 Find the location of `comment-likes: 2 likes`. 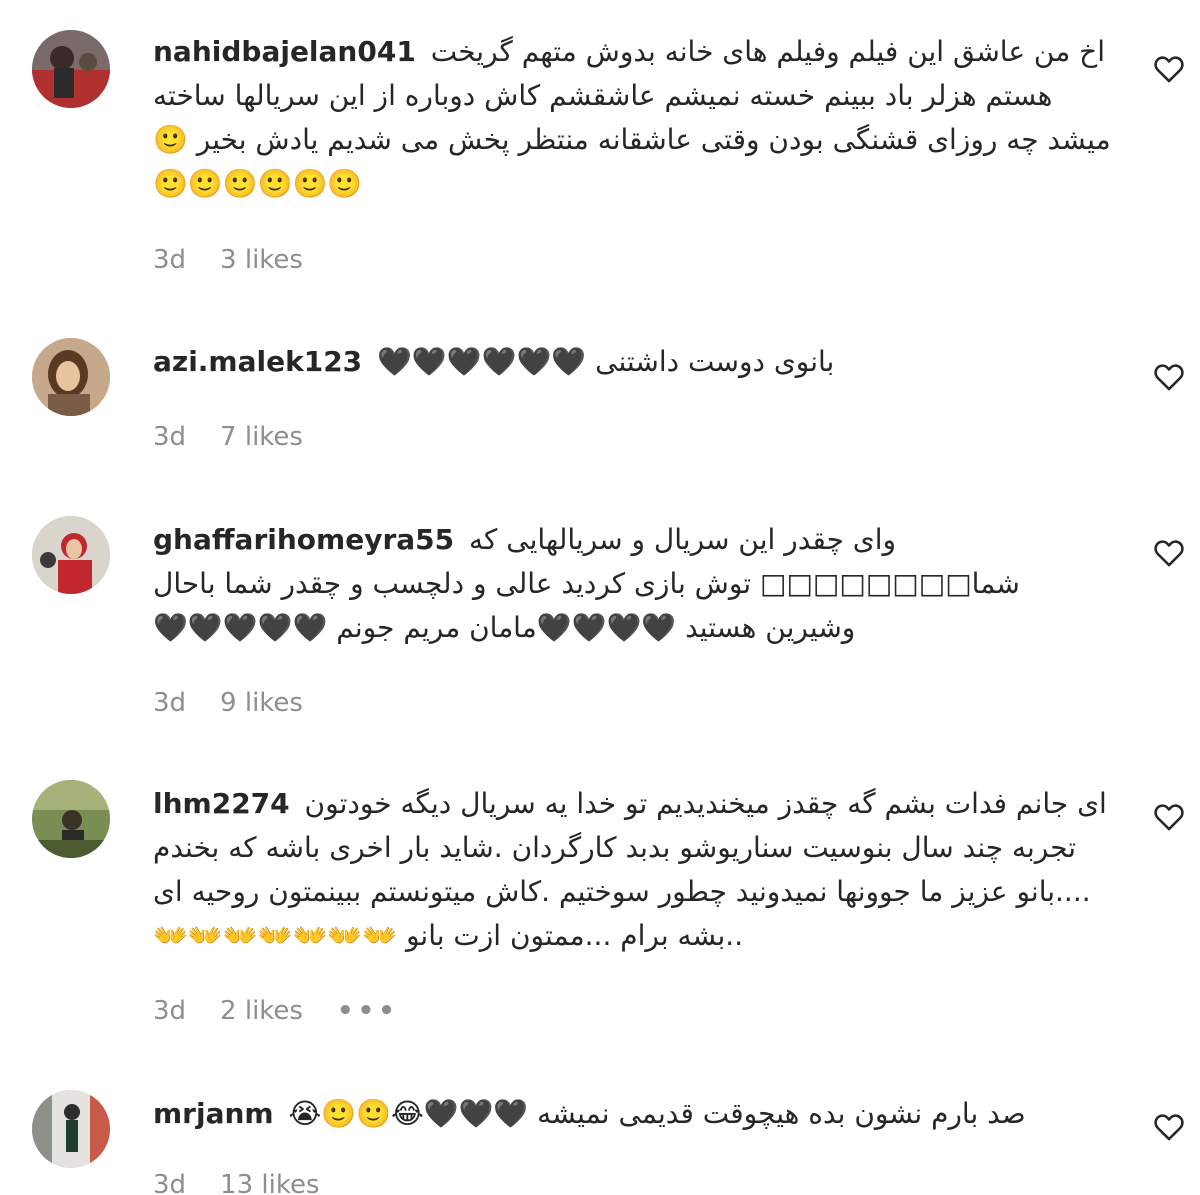

comment-likes: 2 likes is located at coordinates (261, 1011).